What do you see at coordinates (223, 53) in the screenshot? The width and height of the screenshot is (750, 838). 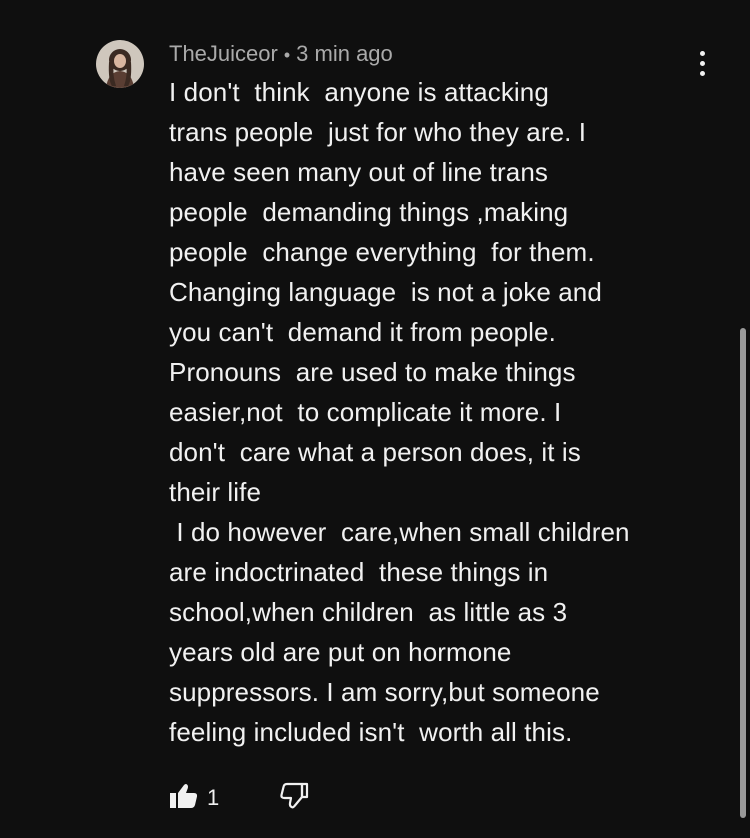 I see `author-name: TheJuiceor` at bounding box center [223, 53].